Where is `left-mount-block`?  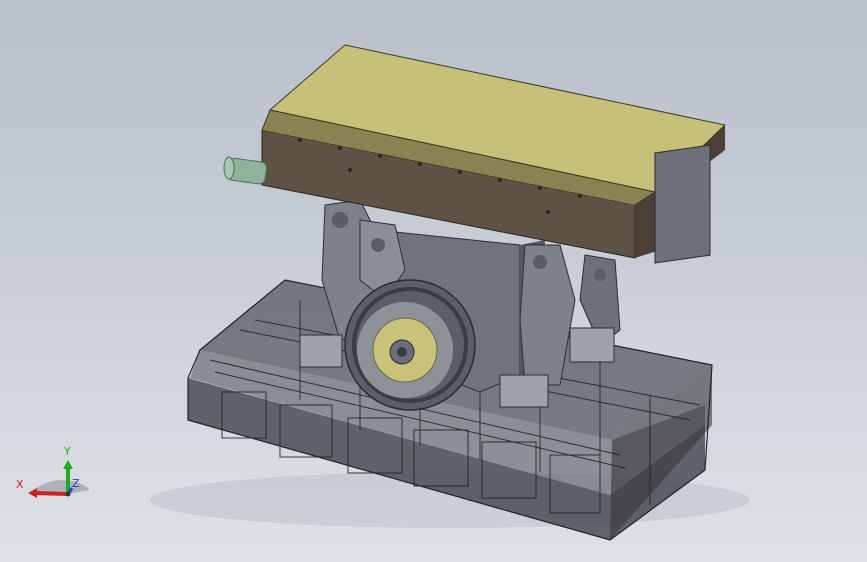 left-mount-block is located at coordinates (321, 351).